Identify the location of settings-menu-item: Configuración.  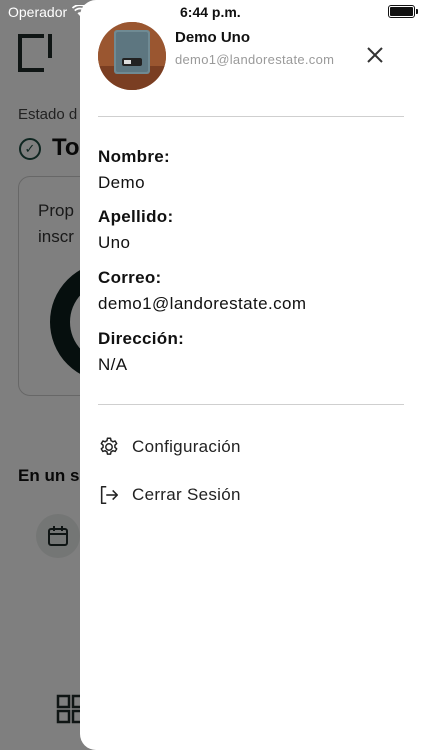
(243, 447).